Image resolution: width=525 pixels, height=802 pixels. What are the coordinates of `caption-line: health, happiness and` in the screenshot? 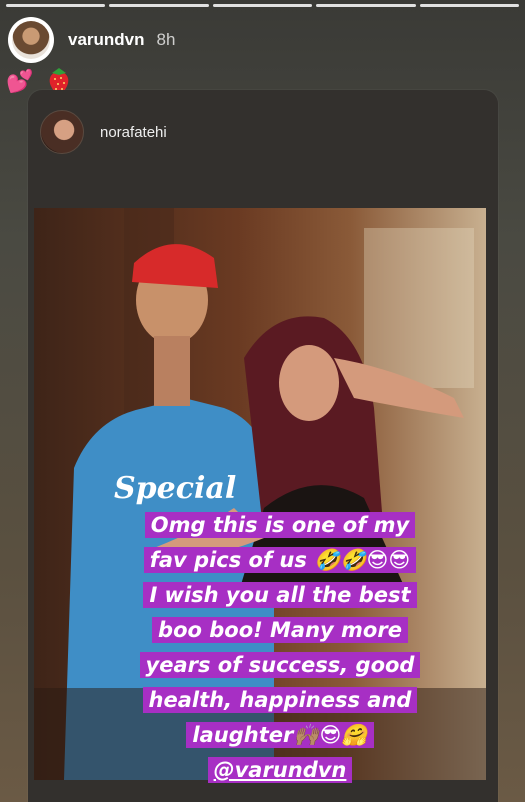 It's located at (280, 700).